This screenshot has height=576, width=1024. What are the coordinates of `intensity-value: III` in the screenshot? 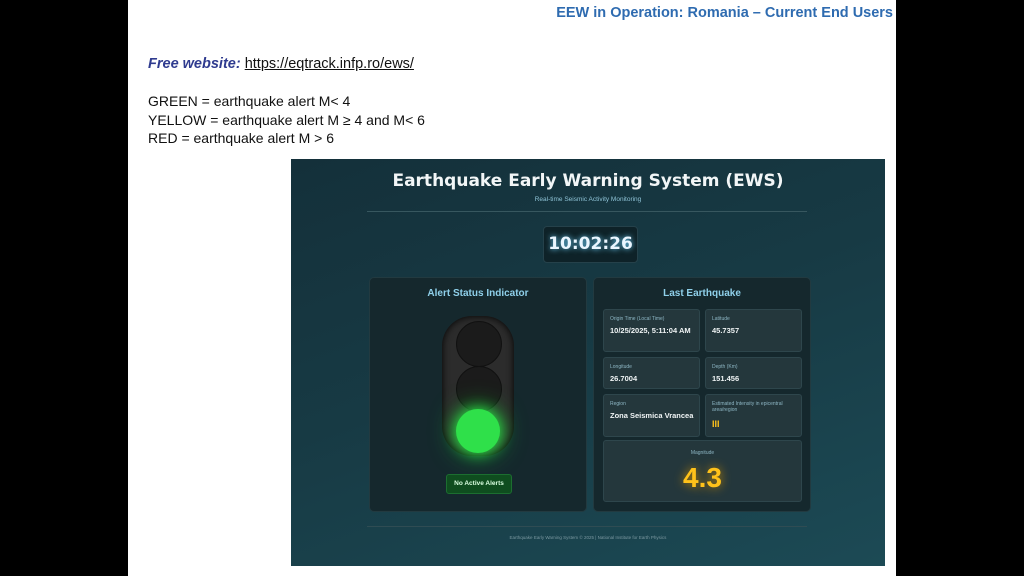 It's located at (716, 424).